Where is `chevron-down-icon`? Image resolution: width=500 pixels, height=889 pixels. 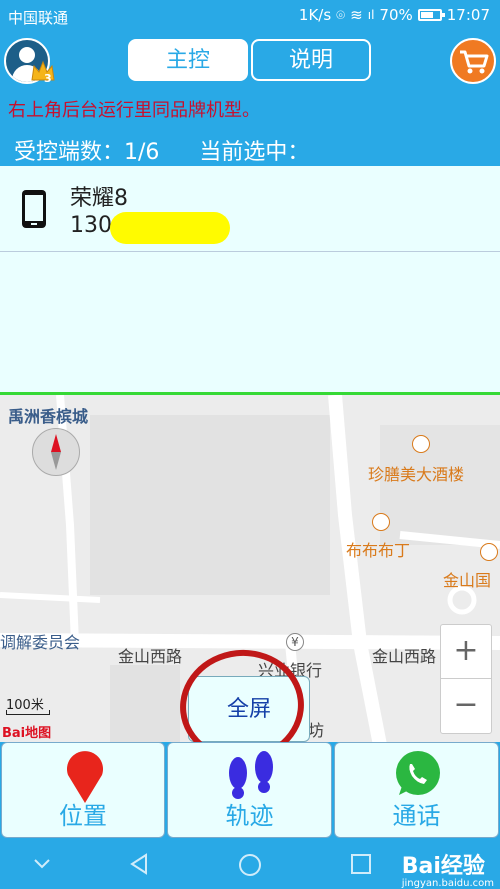
chevron-down-icon is located at coordinates (42, 863).